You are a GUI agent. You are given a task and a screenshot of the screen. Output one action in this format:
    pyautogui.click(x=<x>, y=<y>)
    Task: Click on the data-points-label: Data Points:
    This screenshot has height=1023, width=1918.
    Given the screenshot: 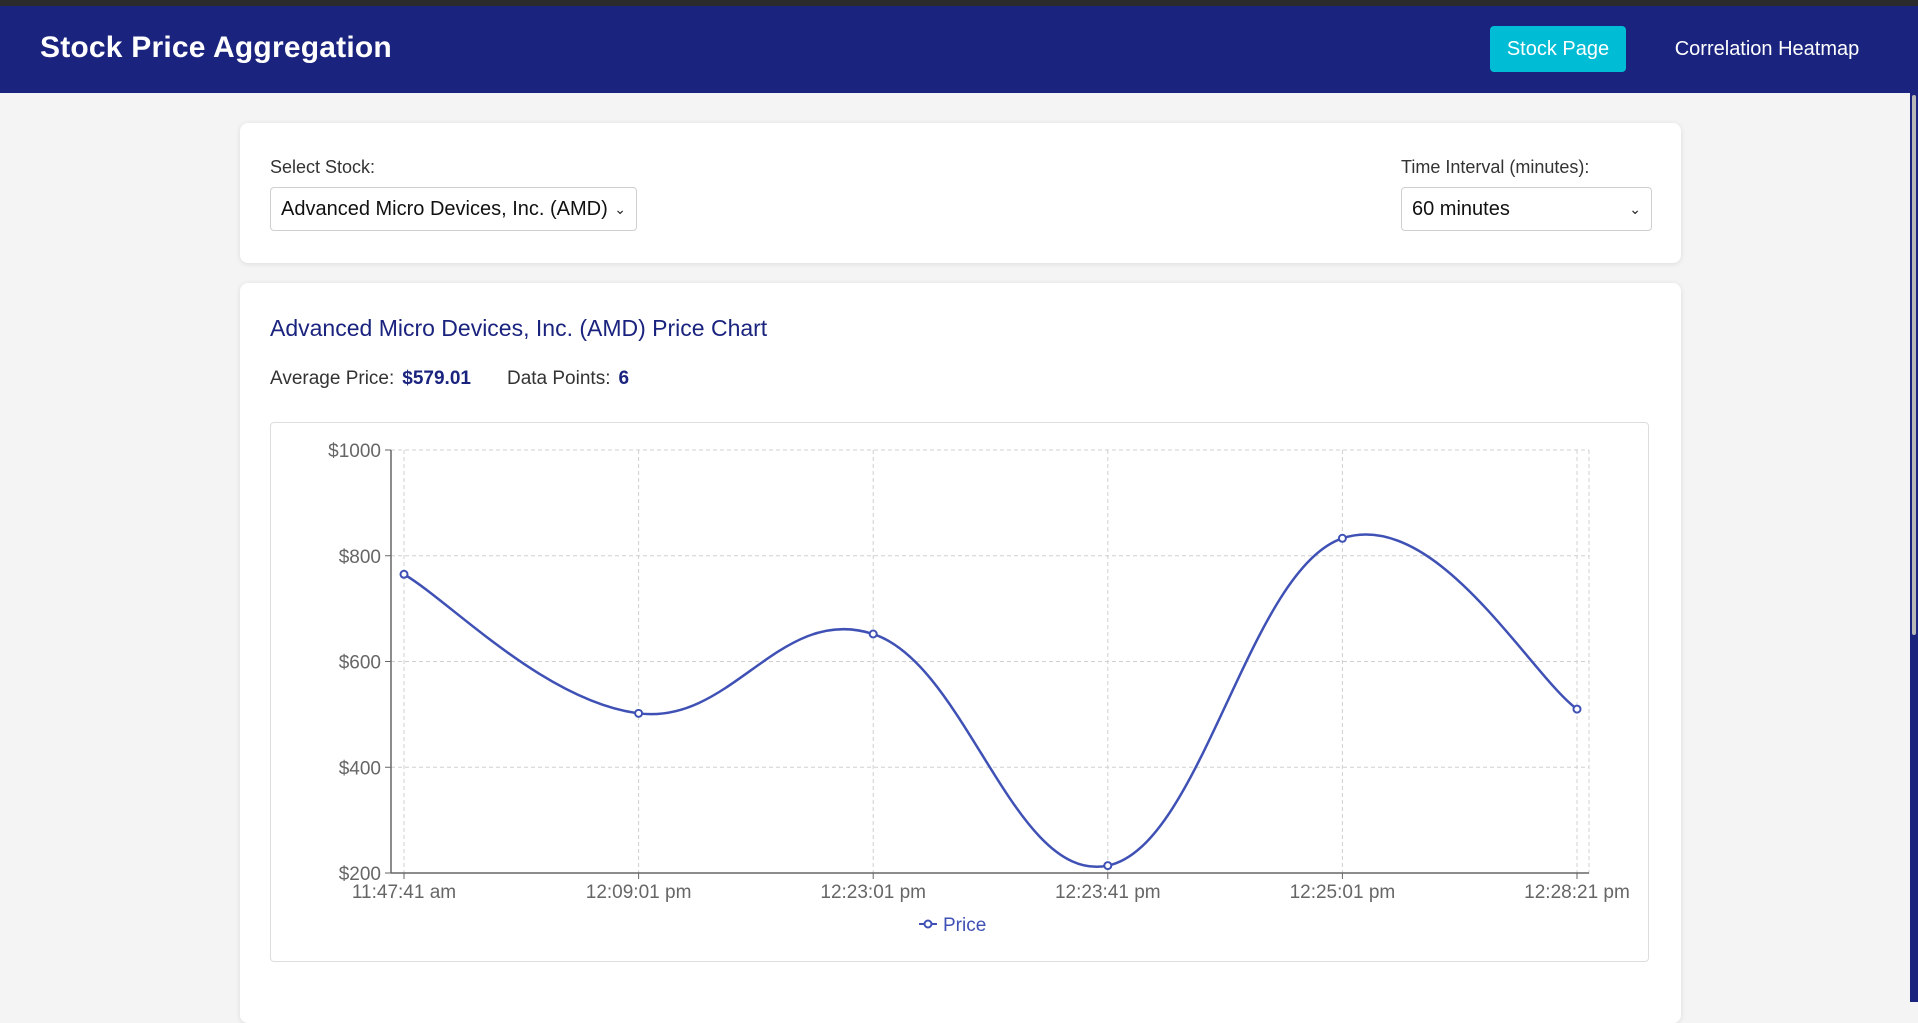 What is the action you would take?
    pyautogui.click(x=558, y=378)
    